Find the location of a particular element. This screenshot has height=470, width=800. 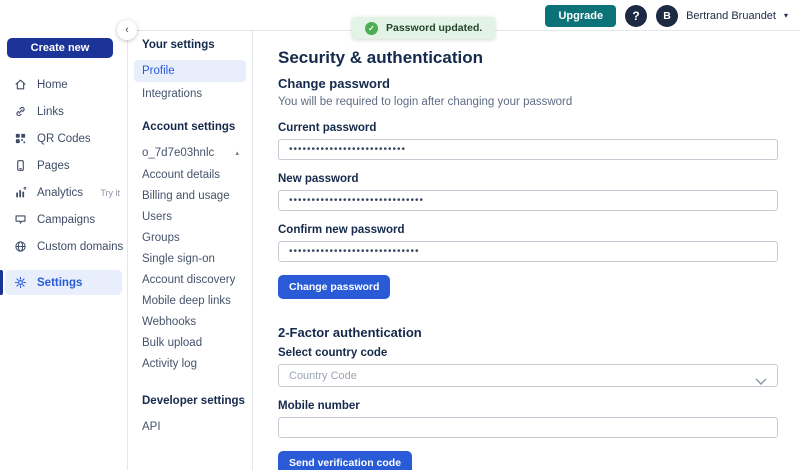

sidebar-item-label: Campaigns is located at coordinates (66, 219).